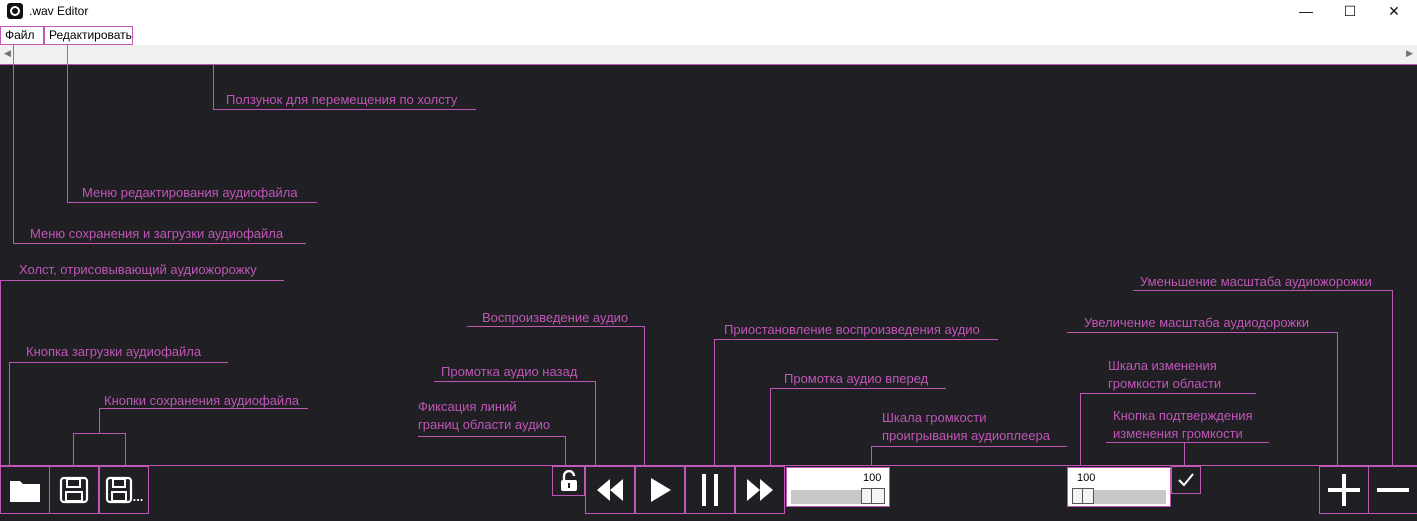 The width and height of the screenshot is (1417, 521). What do you see at coordinates (88, 35) in the screenshot?
I see `menu-edit: Редактировать` at bounding box center [88, 35].